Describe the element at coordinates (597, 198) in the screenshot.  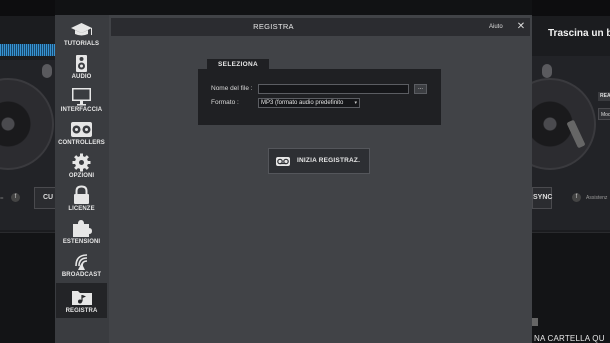
I see `assist-label: Assistenz` at that location.